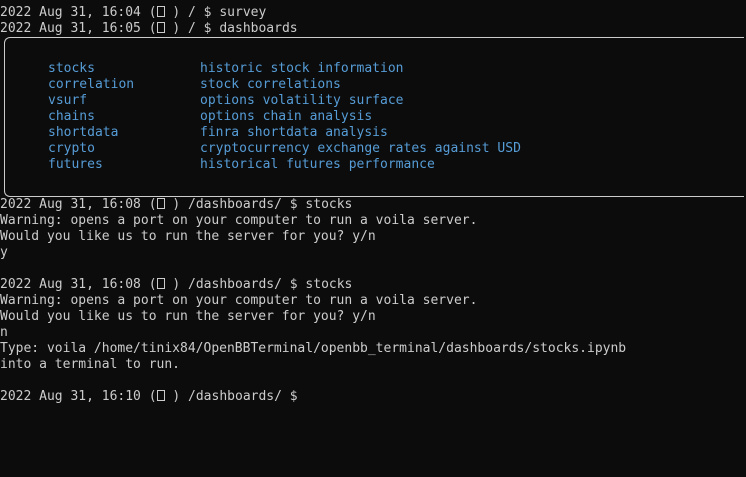  I want to click on menu-command: chains, so click(71, 116).